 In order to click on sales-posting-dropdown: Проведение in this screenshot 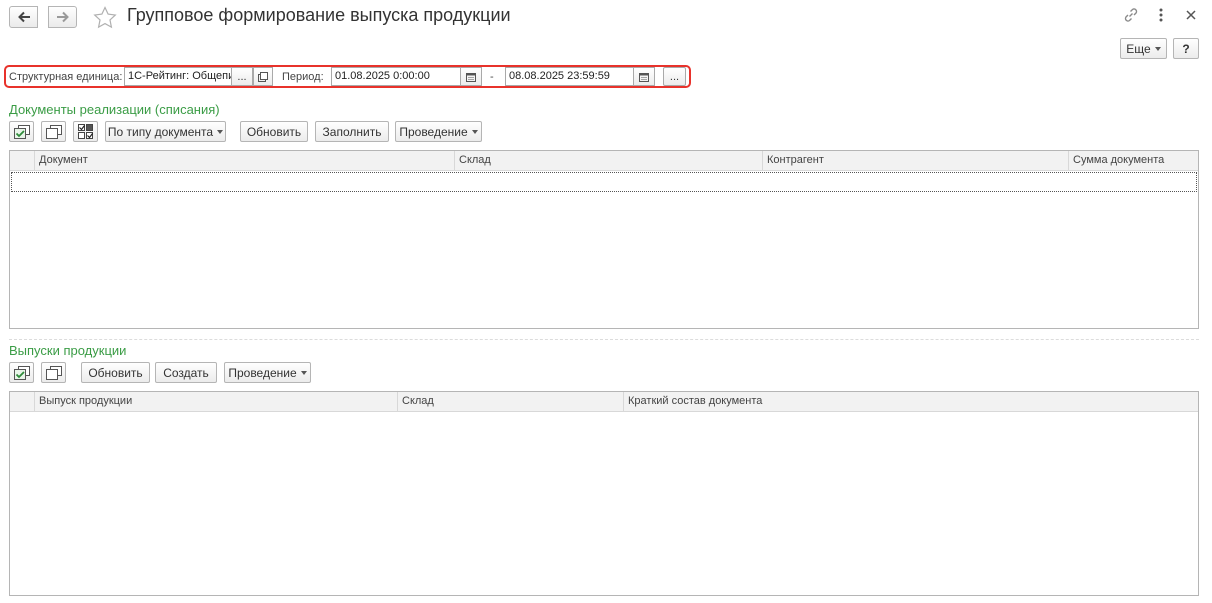, I will do `click(438, 131)`.